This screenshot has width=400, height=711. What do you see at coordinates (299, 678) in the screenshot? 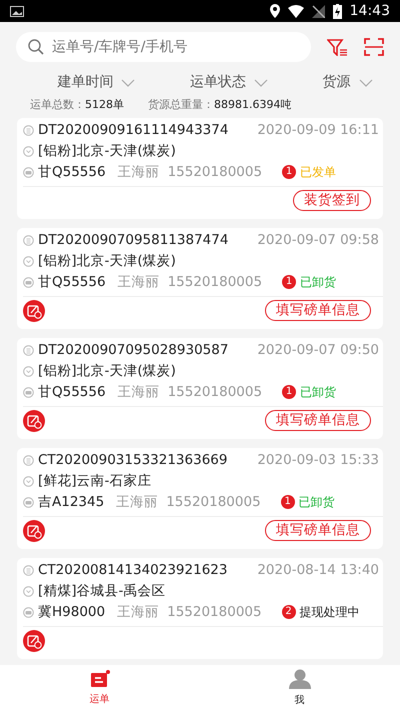
I see `person-icon` at bounding box center [299, 678].